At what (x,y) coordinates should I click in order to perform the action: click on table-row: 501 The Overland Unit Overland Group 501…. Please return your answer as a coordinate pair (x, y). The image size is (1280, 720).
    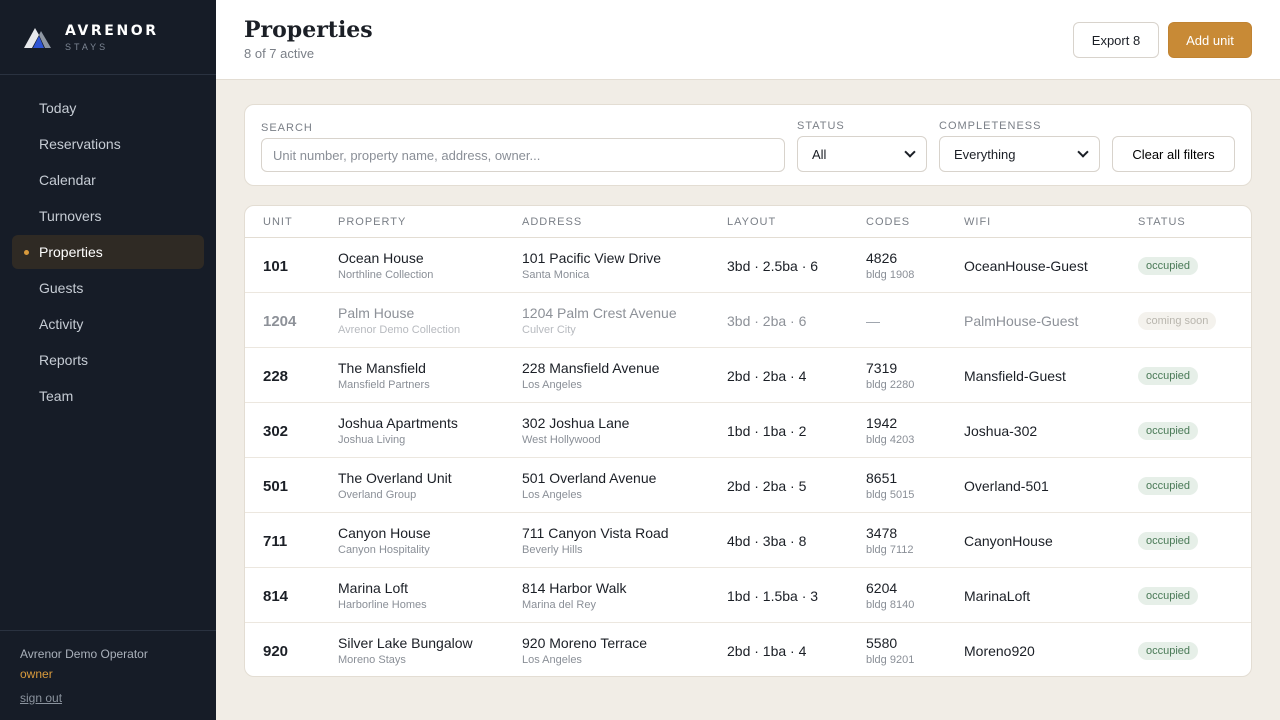
    Looking at the image, I should click on (748, 485).